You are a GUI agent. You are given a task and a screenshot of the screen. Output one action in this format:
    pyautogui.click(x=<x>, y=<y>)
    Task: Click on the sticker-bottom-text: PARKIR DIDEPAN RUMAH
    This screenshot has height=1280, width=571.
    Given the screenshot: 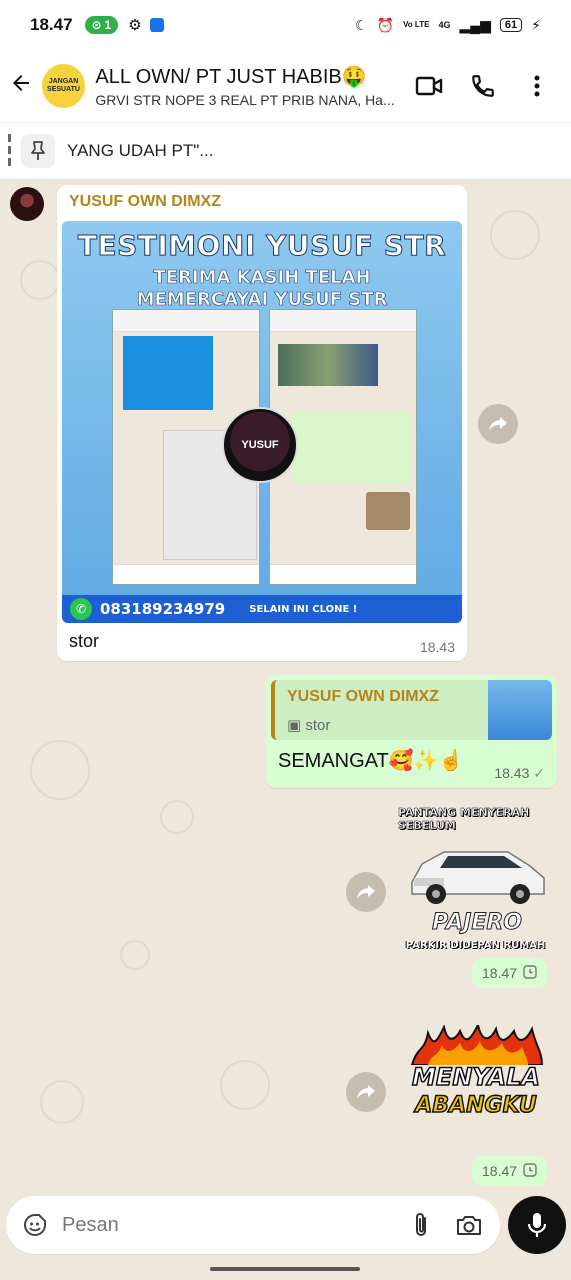 What is the action you would take?
    pyautogui.click(x=475, y=945)
    